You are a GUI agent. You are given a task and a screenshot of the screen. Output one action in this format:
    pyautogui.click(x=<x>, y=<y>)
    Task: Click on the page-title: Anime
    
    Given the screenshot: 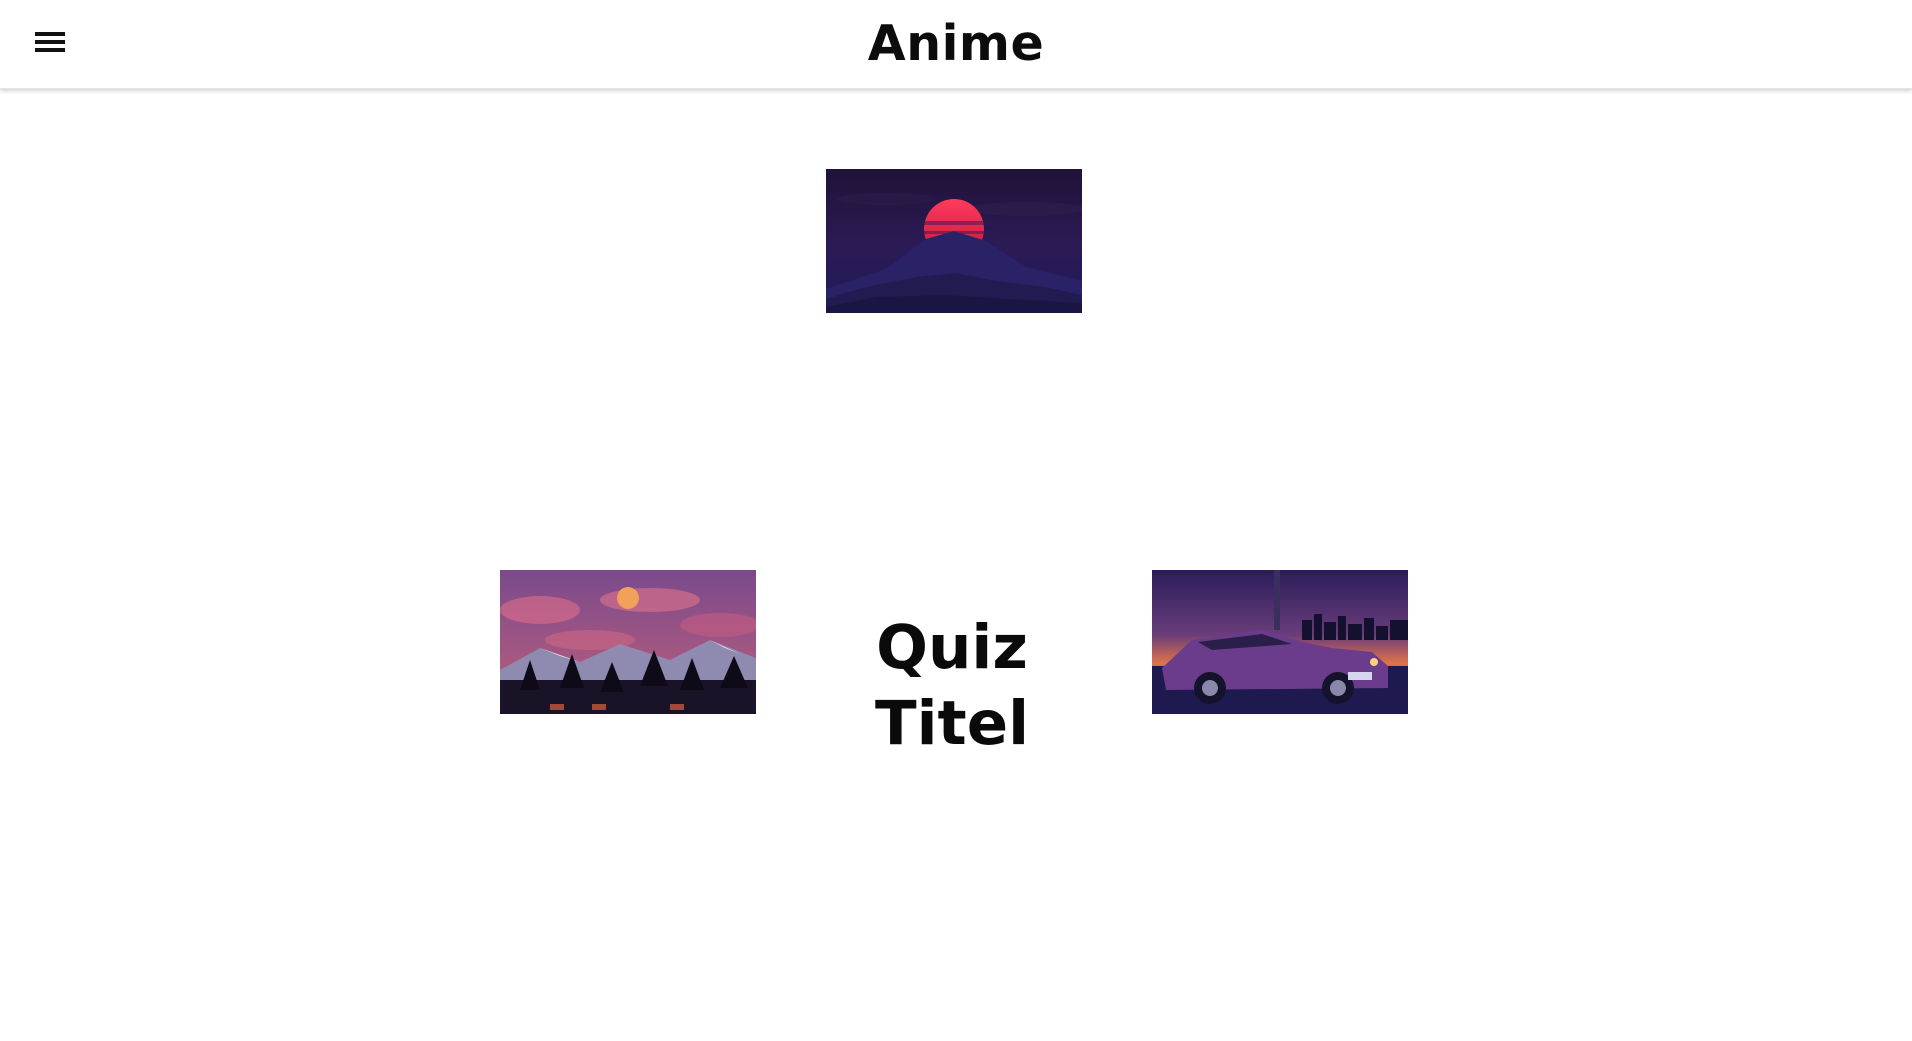 What is the action you would take?
    pyautogui.click(x=956, y=43)
    